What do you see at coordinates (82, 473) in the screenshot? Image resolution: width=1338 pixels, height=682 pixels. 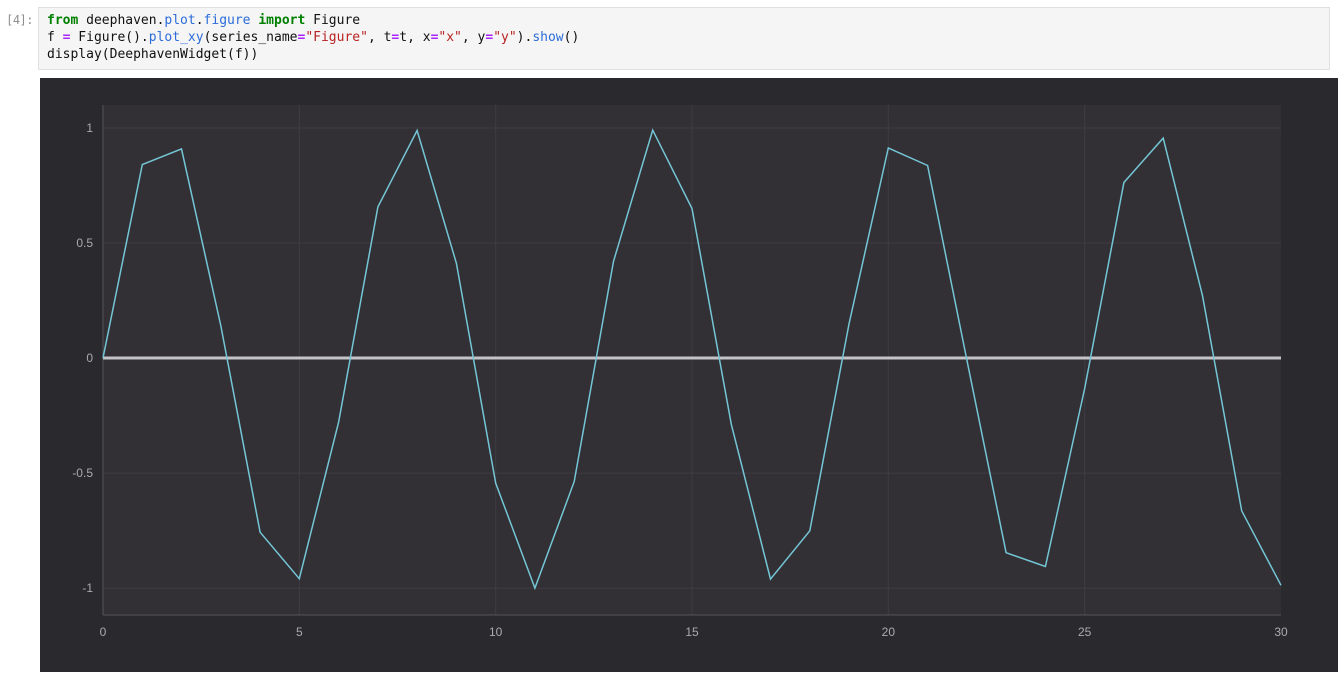 I see `y-tick-label: -0.5` at bounding box center [82, 473].